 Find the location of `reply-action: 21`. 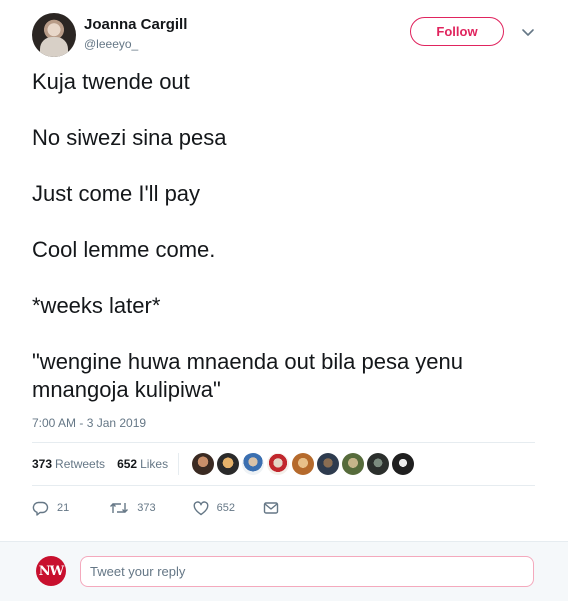

reply-action: 21 is located at coordinates (50, 508).